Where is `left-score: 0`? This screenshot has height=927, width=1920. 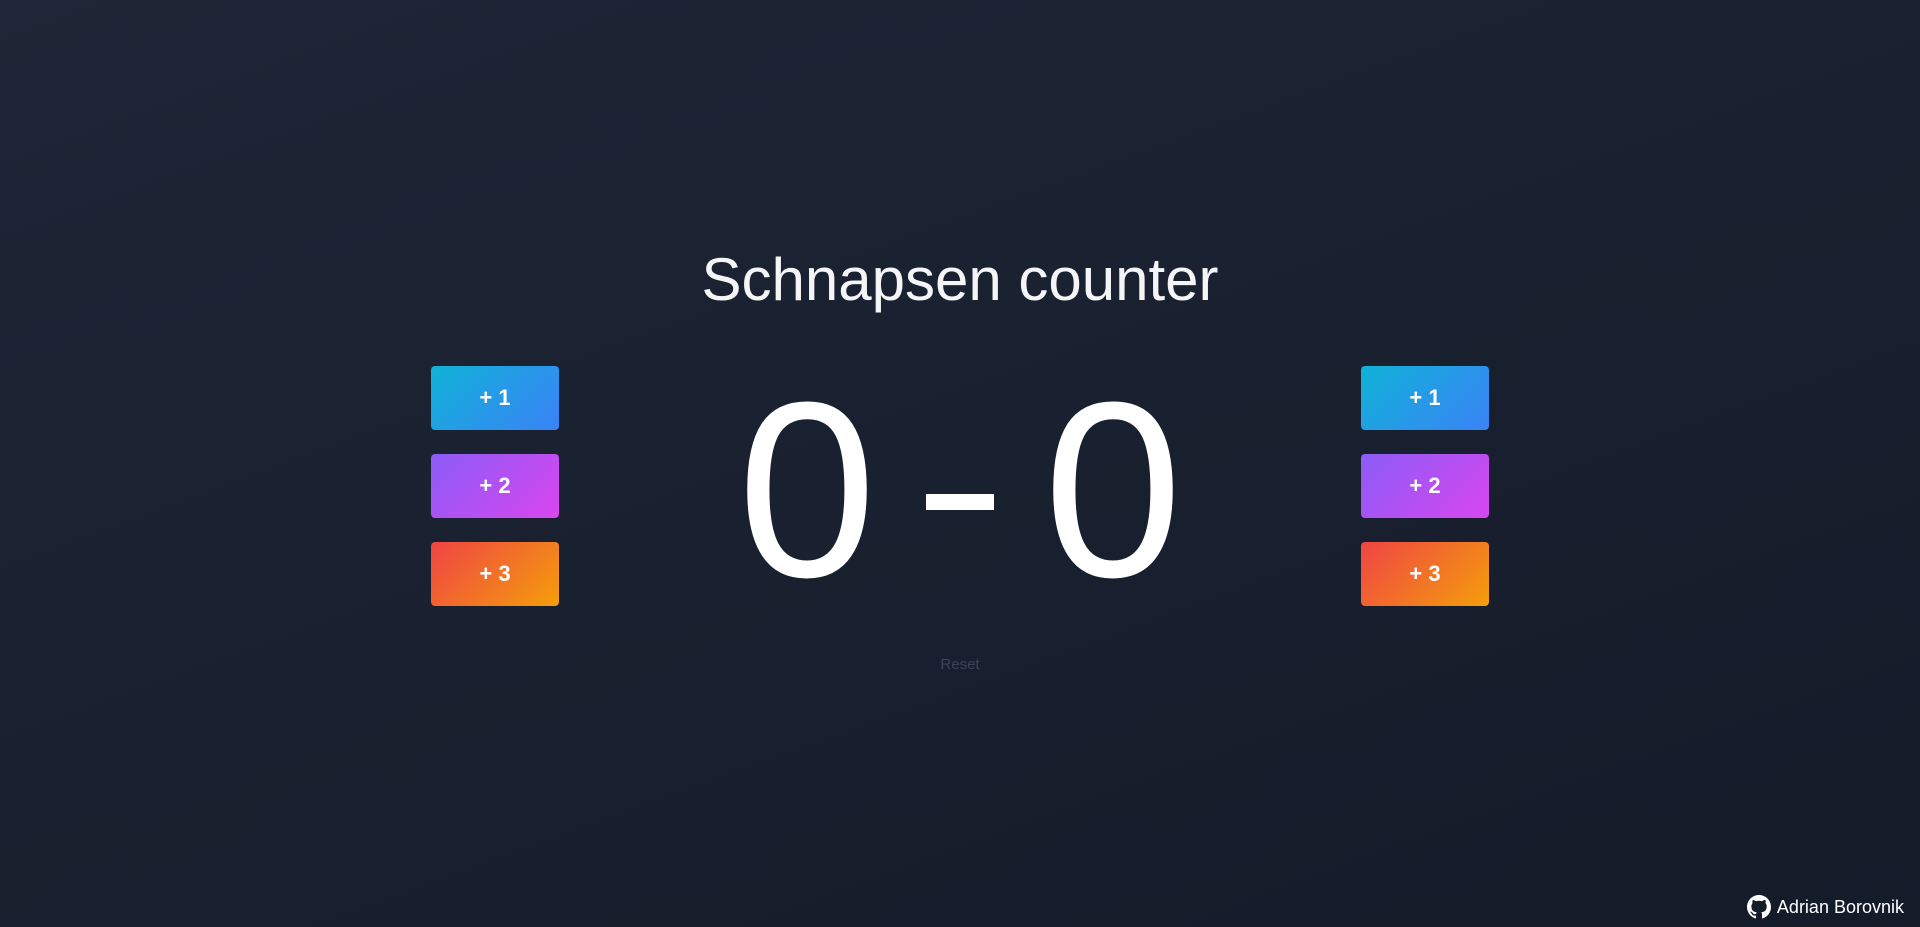
left-score: 0 is located at coordinates (807, 489).